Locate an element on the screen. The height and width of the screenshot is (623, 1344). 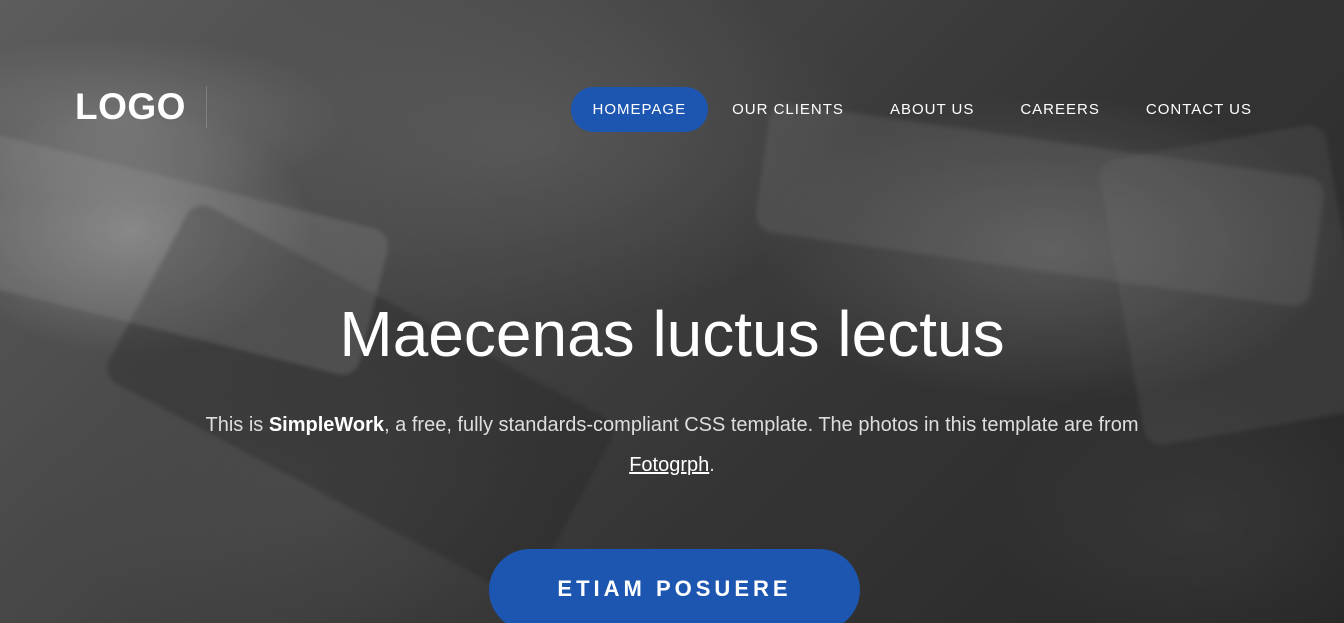
nav-item-our-clients: OUR CLIENTS is located at coordinates (788, 109).